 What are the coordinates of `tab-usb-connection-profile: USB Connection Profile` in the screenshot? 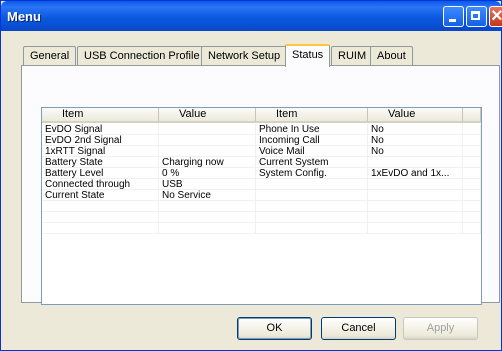 It's located at (142, 56).